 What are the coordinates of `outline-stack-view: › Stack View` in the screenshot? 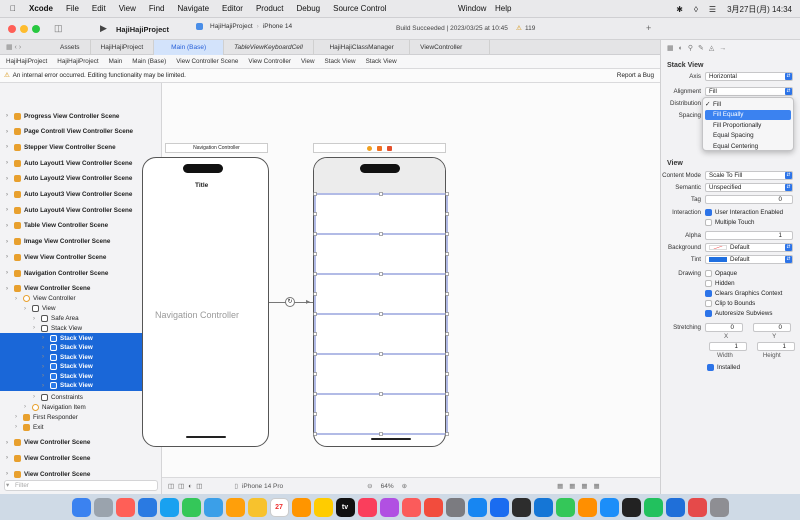 It's located at (80, 328).